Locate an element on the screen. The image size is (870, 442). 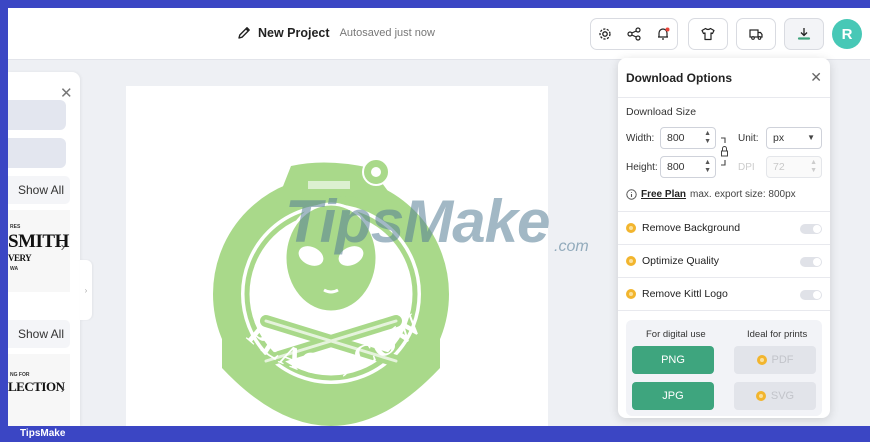
size-heading: Download Size is located at coordinates (661, 112).